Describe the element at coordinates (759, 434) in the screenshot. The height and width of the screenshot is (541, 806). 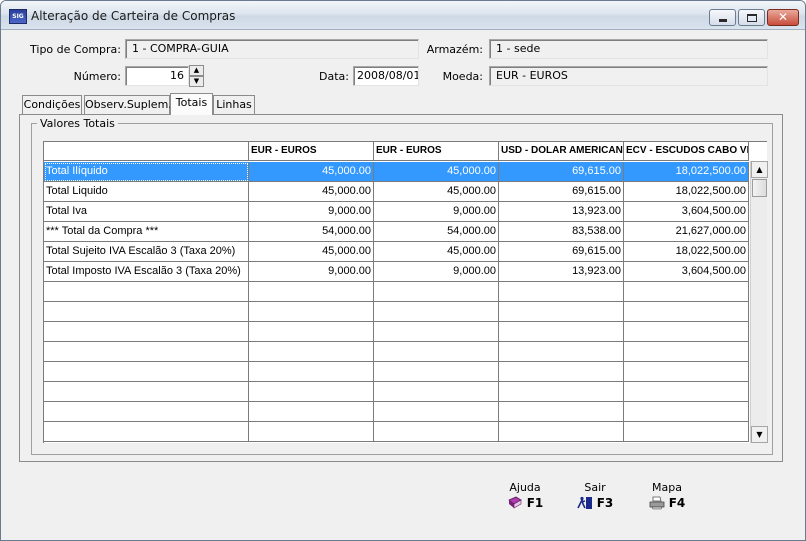
I see `scroll-down-button: ▼` at that location.